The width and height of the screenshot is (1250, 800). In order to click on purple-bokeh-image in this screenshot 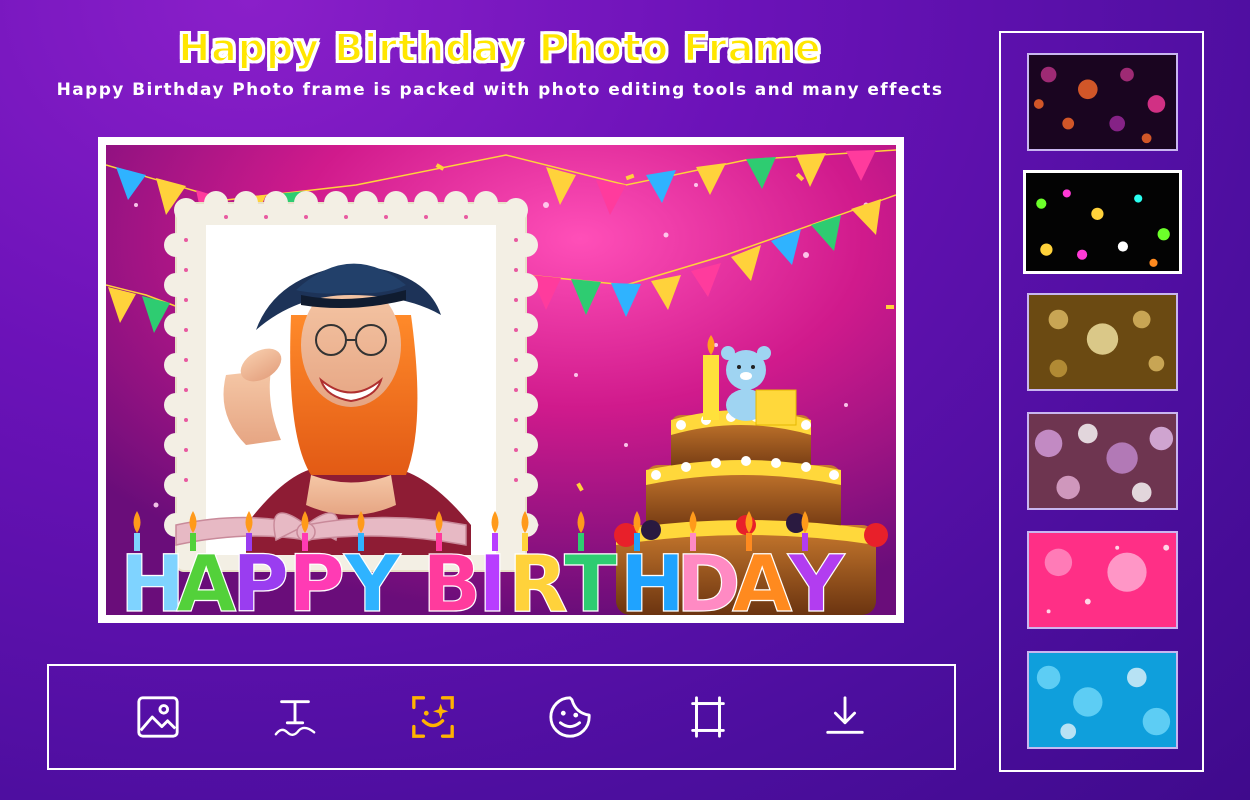, I will do `click(1102, 102)`.